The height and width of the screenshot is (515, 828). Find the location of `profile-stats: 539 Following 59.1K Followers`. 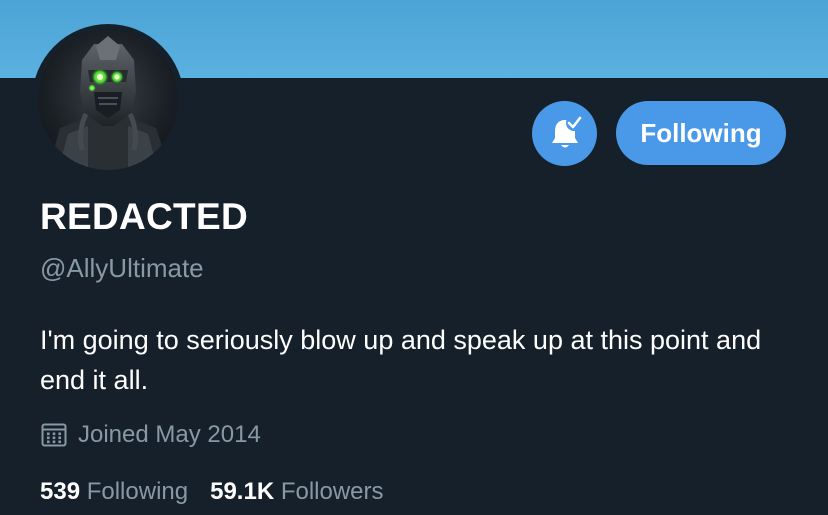

profile-stats: 539 Following 59.1K Followers is located at coordinates (223, 492).